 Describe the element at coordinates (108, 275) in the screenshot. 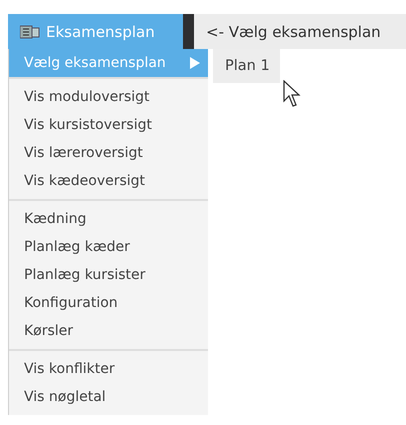

I see `menu-item: Planlæg kursister` at that location.